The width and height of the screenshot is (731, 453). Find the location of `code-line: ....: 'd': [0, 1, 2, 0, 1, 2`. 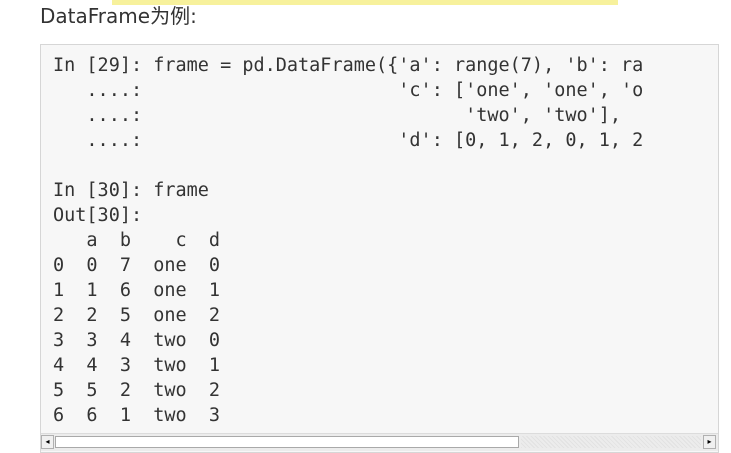

code-line: ....: 'd': [0, 1, 2, 0, 1, 2 is located at coordinates (348, 140).